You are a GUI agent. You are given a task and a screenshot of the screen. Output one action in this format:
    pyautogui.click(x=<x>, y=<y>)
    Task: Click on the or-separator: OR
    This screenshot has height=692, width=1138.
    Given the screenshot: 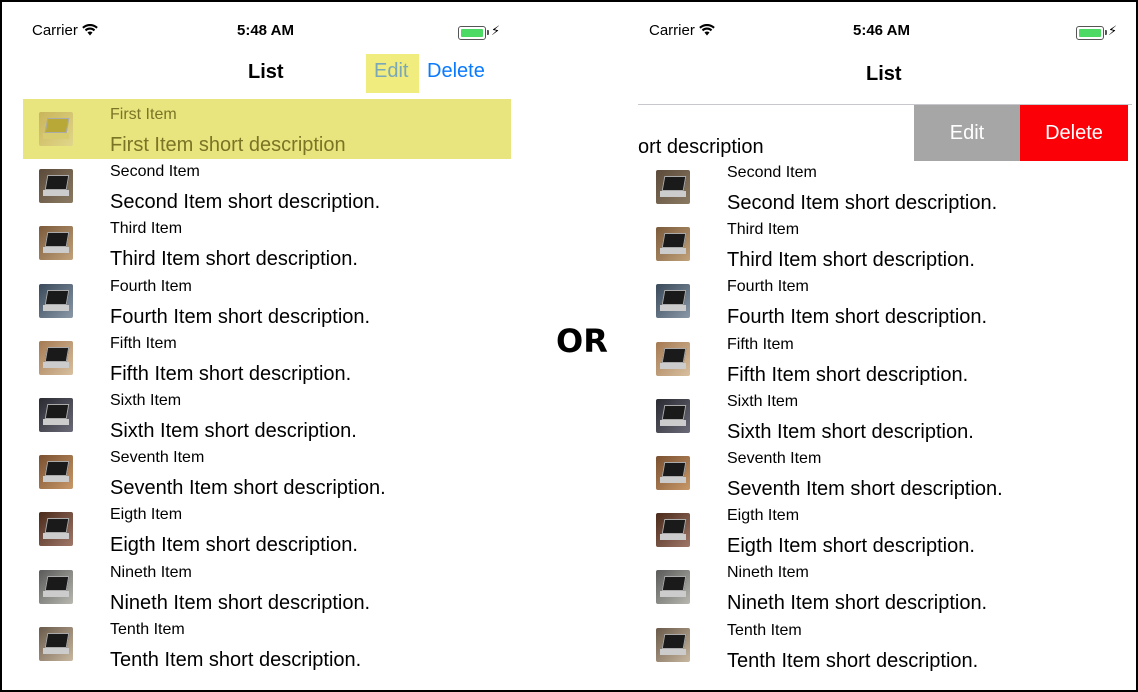 What is the action you would take?
    pyautogui.click(x=582, y=341)
    